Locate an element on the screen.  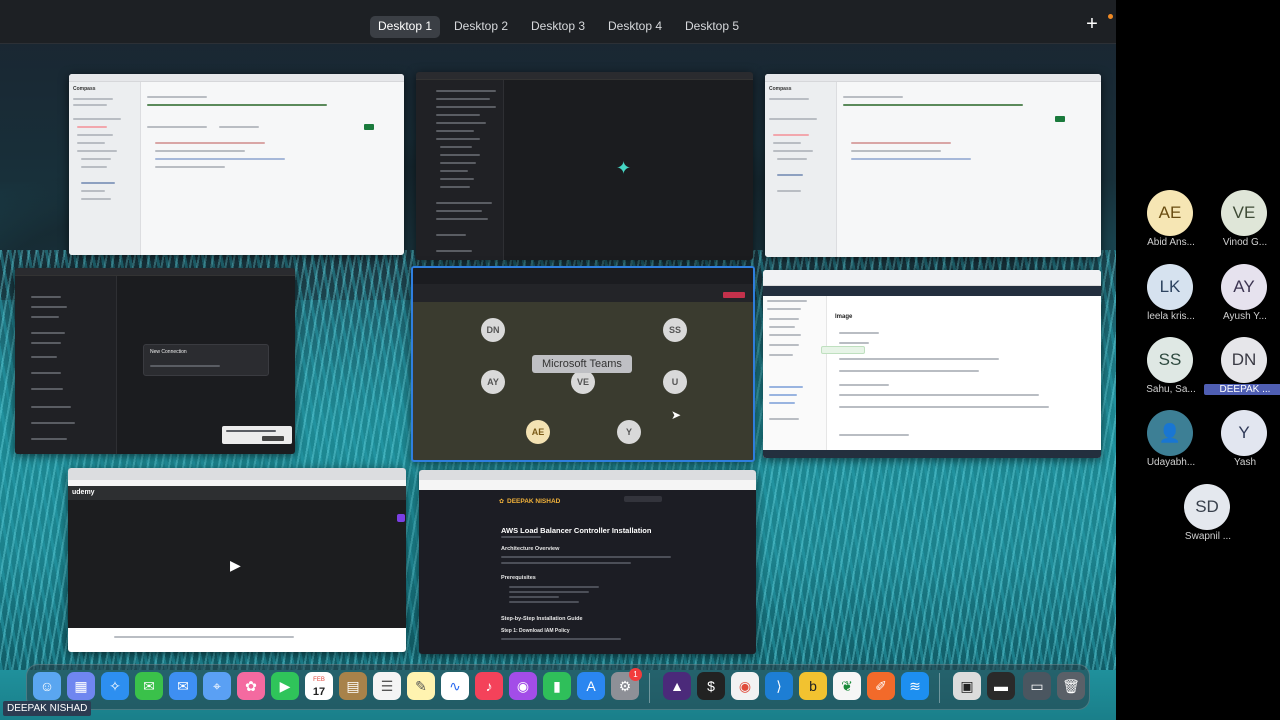
numbers-icon: ▮ is located at coordinates (557, 686).